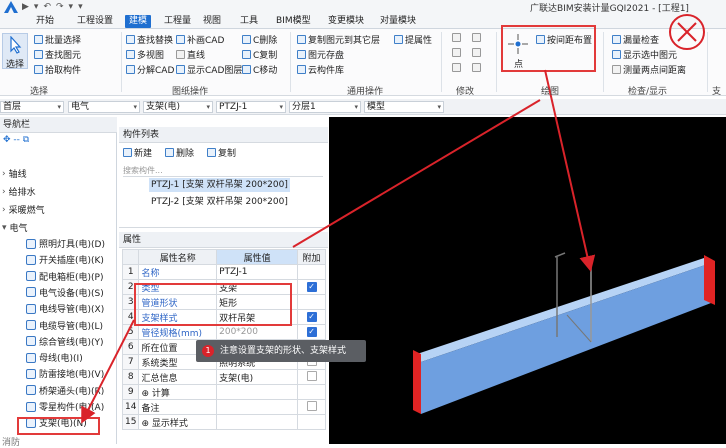 This screenshot has height=448, width=726. Describe the element at coordinates (47, 7) in the screenshot. I see `quick-access-item: ↶` at that location.